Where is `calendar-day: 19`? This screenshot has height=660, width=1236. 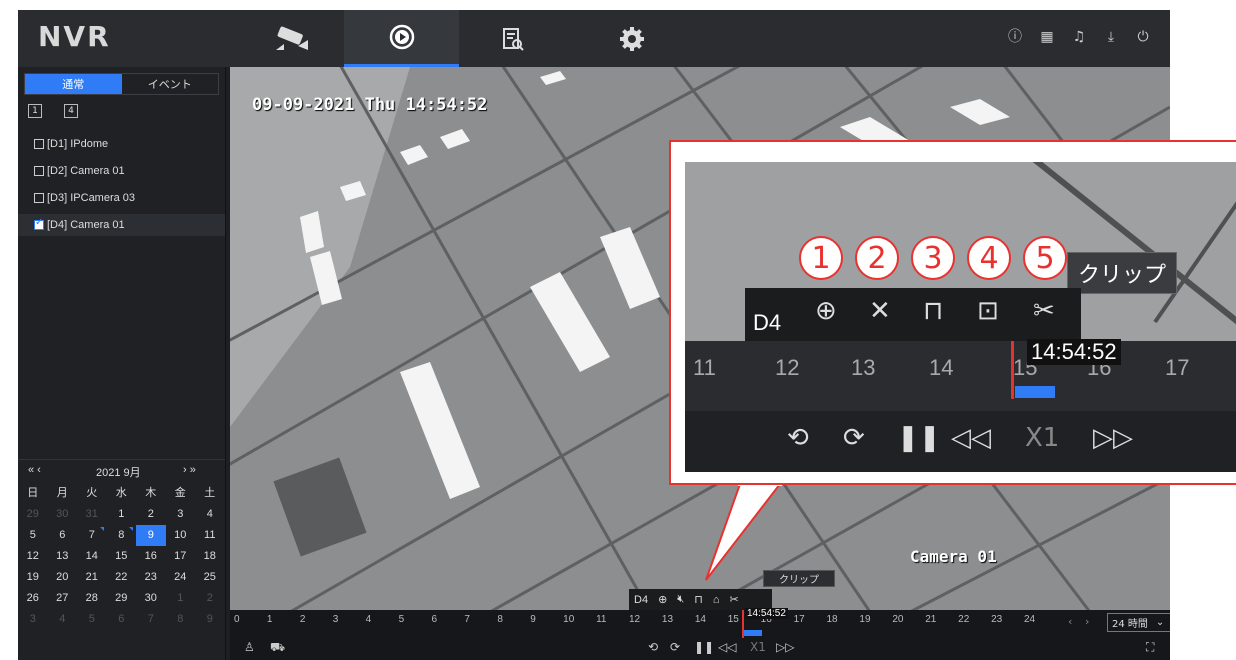 calendar-day: 19 is located at coordinates (33, 577).